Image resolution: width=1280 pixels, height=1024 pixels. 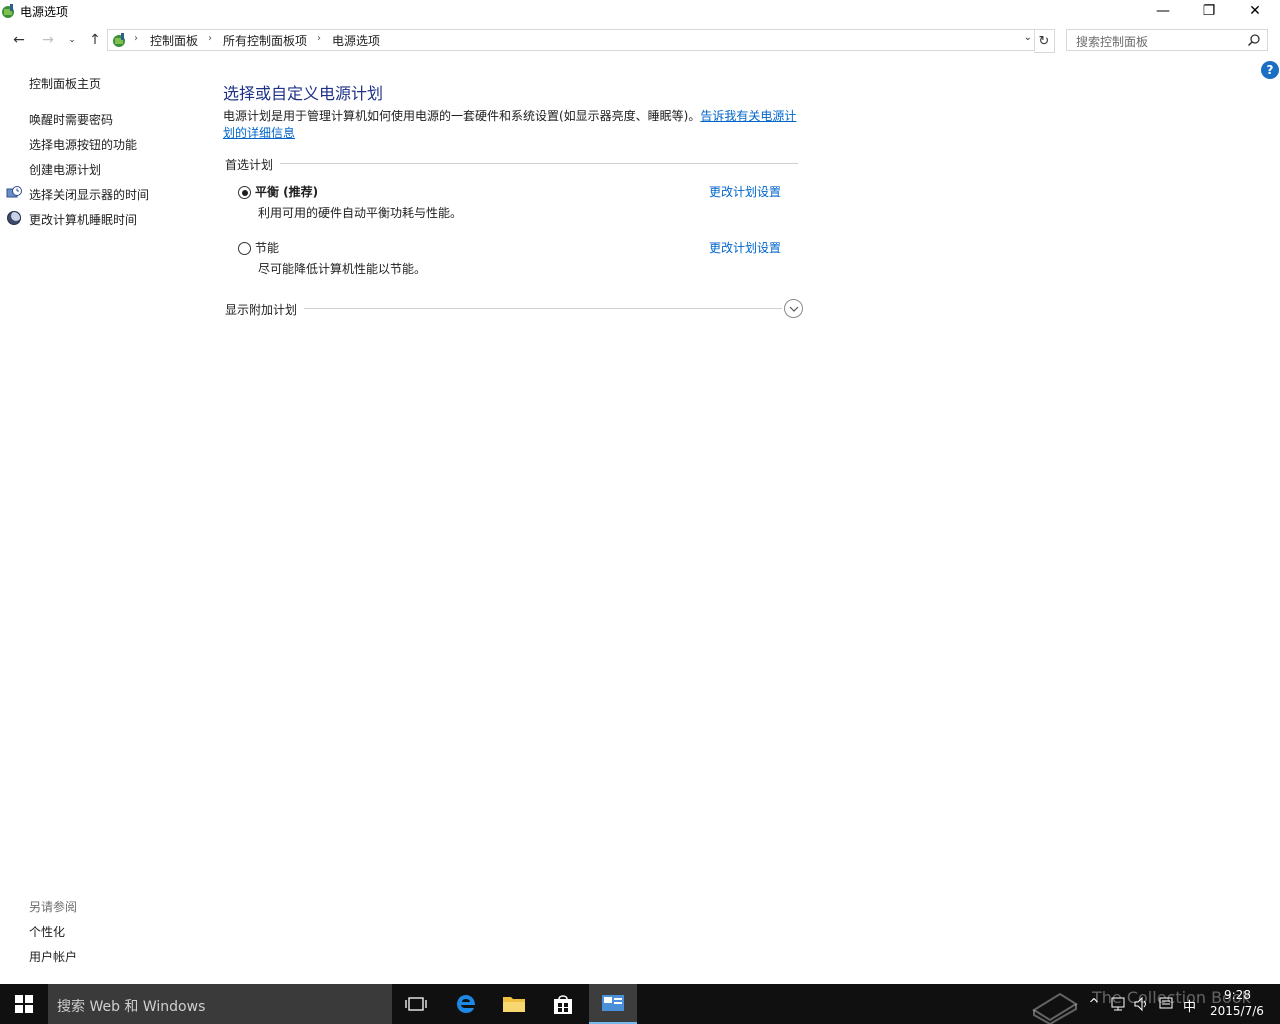 What do you see at coordinates (265, 40) in the screenshot?
I see `breadcrumb-all-items: 所有控制面板项` at bounding box center [265, 40].